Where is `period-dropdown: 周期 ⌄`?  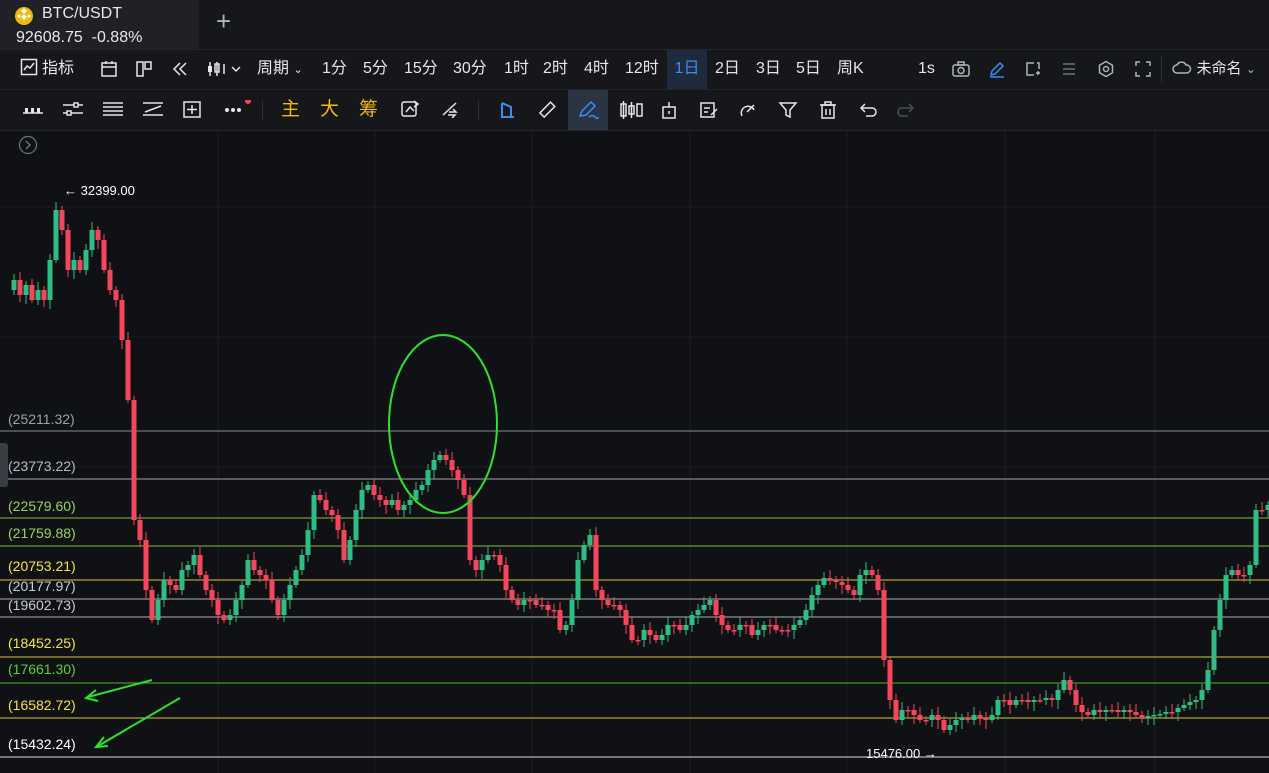
period-dropdown: 周期 ⌄ is located at coordinates (280, 69).